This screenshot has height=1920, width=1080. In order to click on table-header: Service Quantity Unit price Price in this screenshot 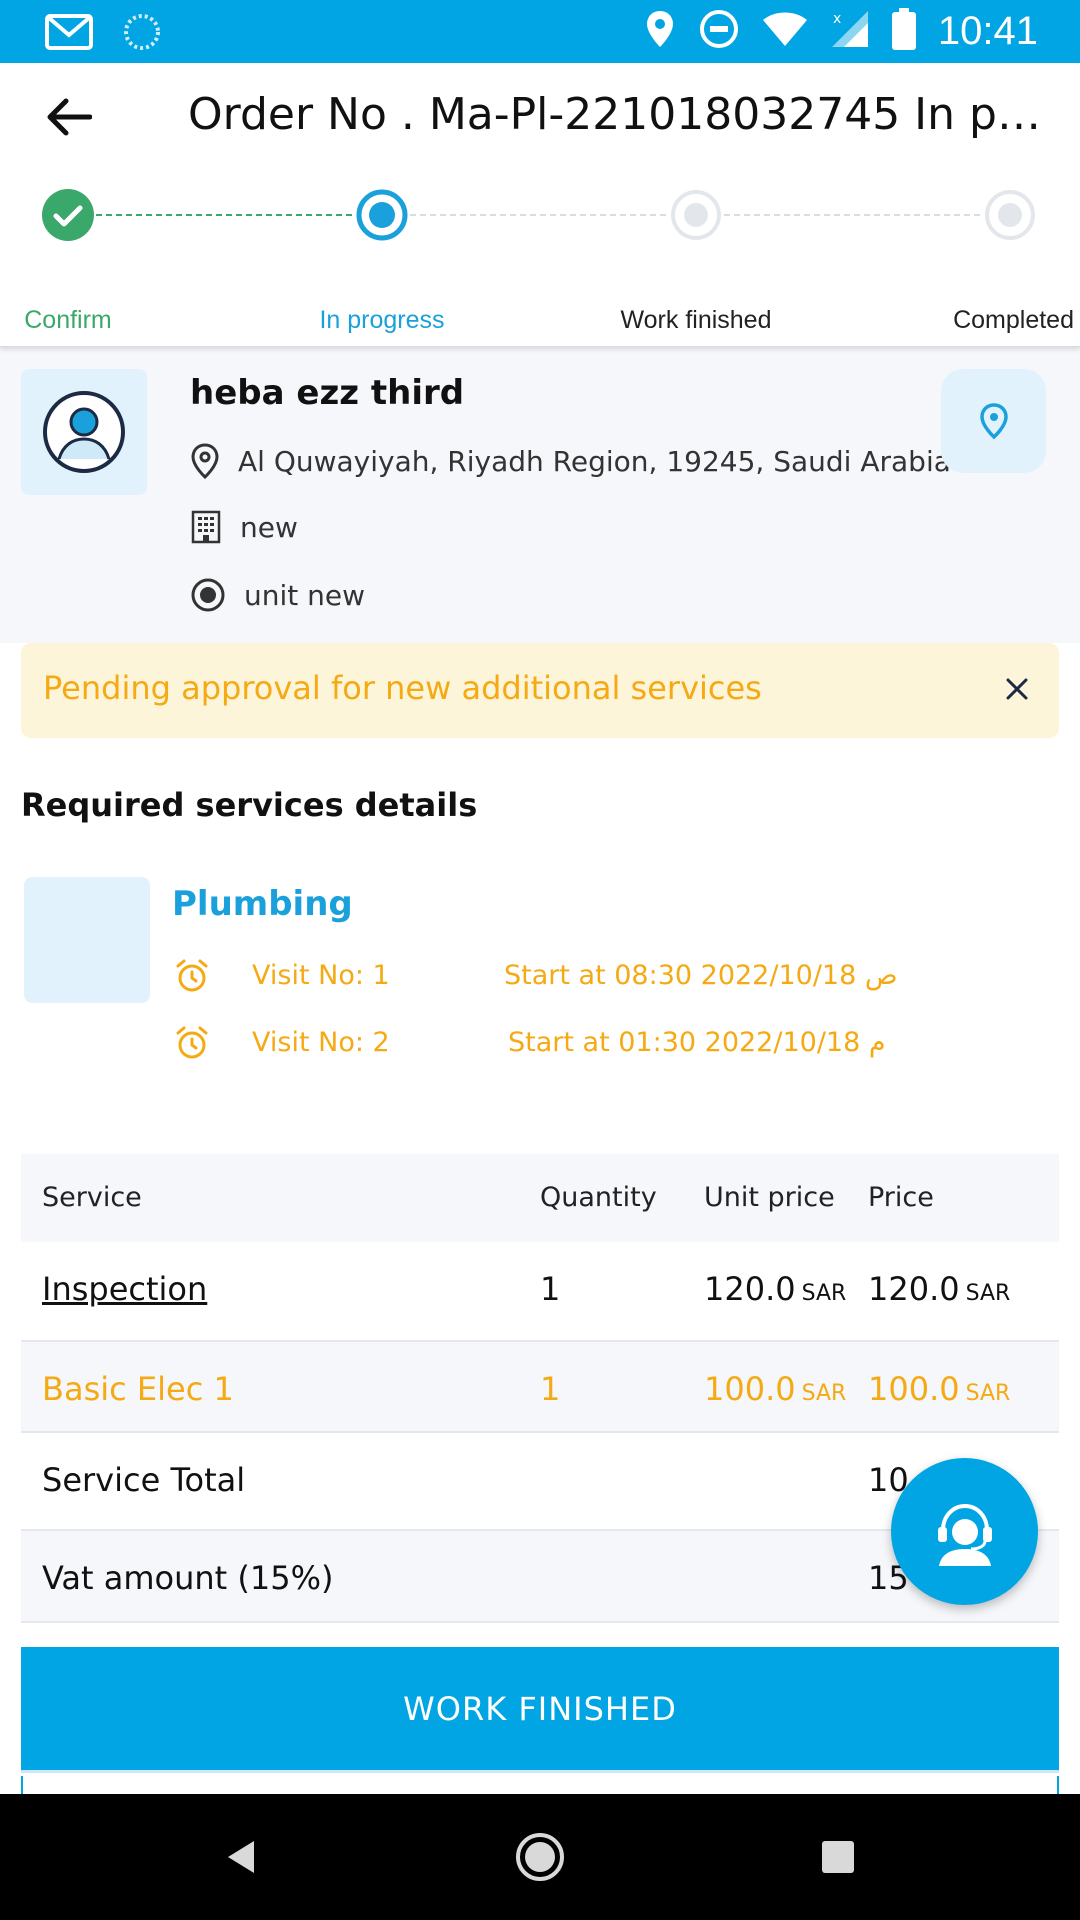, I will do `click(540, 1198)`.